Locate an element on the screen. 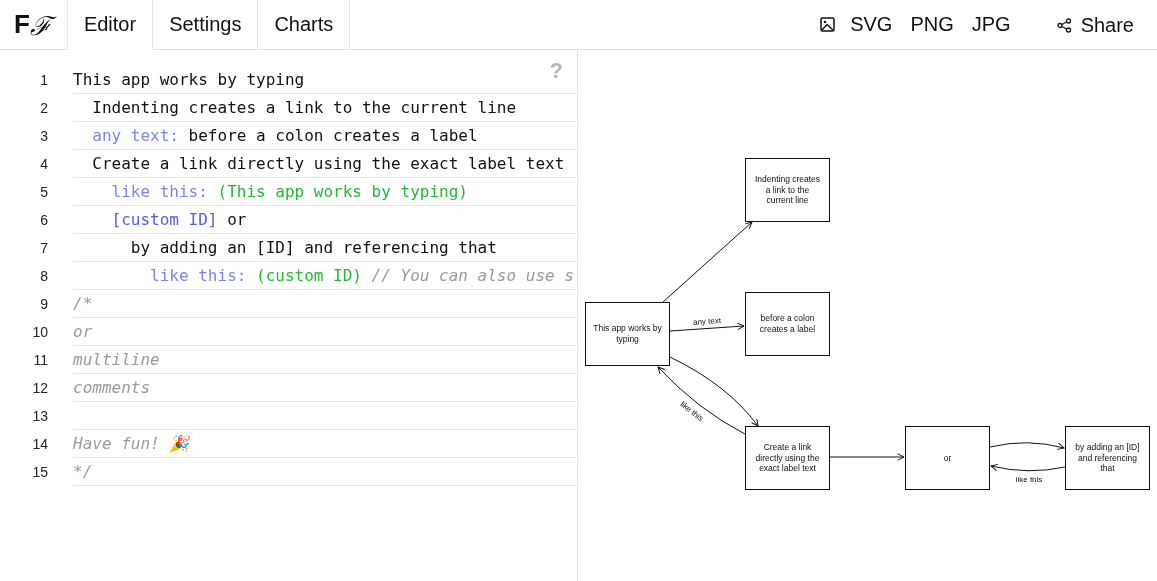  code-line: by adding an [ID] and referencing that is located at coordinates (313, 247).